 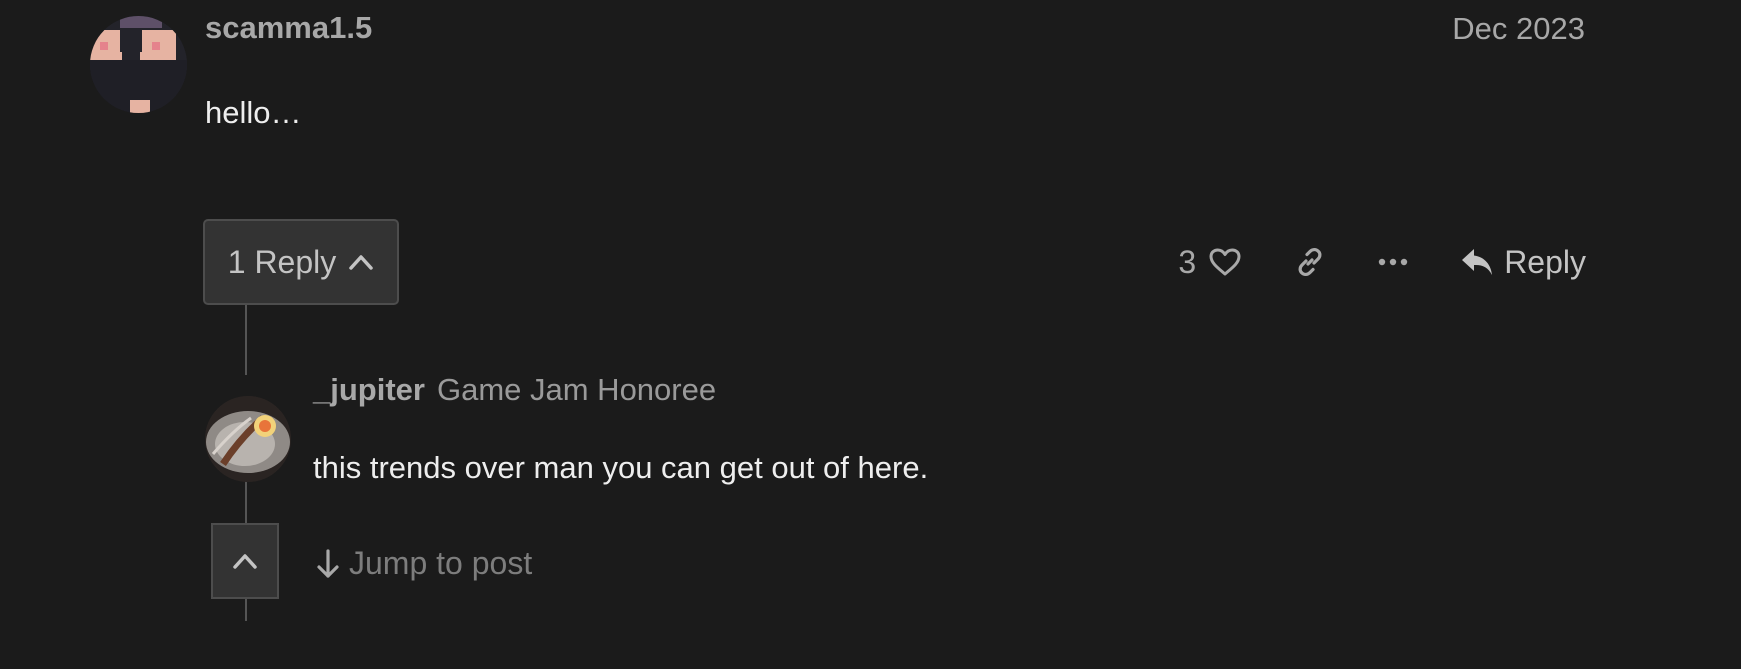 I want to click on post-actions: 3 Reply, so click(x=1382, y=262).